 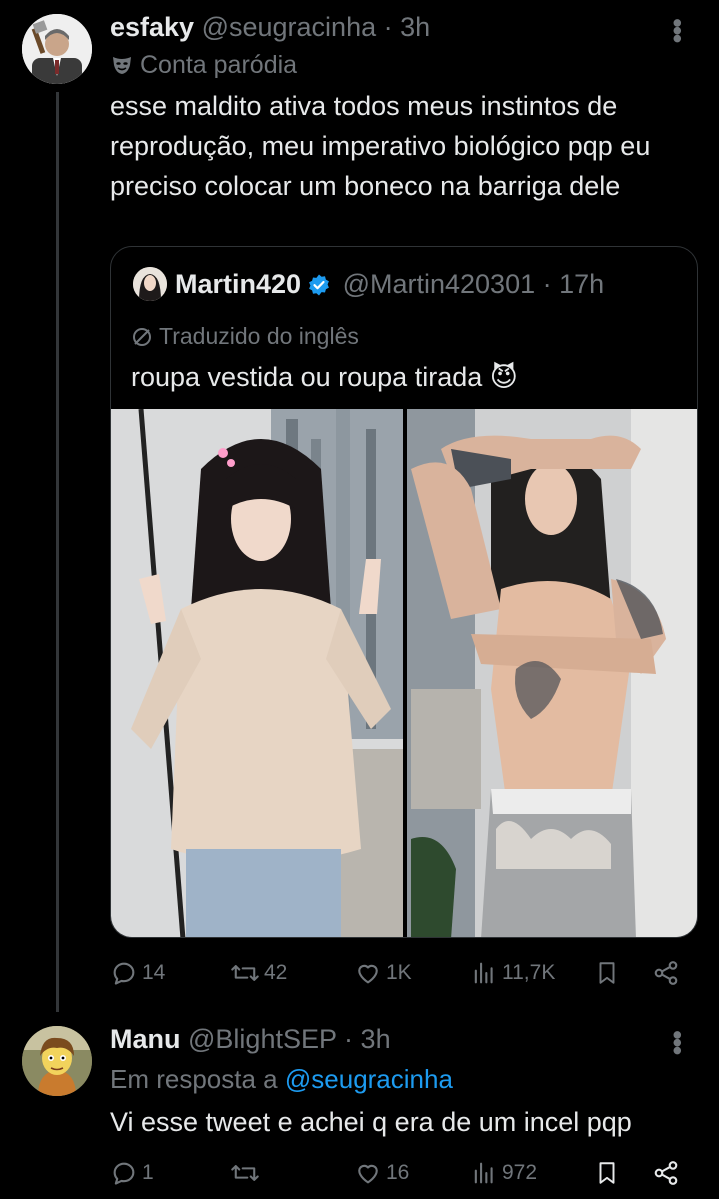 I want to click on post-action-bar: 14 42 1K 11,7K, so click(x=400, y=973).